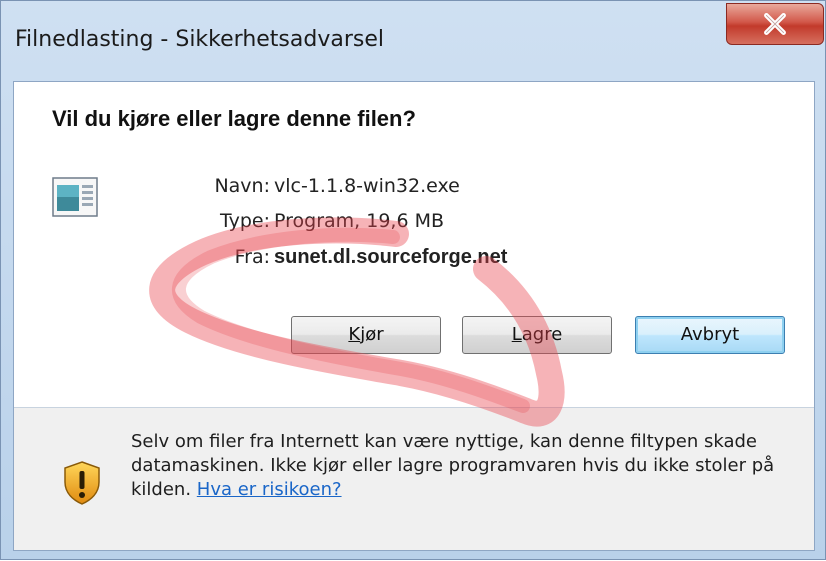 The image size is (826, 561). What do you see at coordinates (367, 186) in the screenshot?
I see `name-value: vlc-1.1.8-win32.exe` at bounding box center [367, 186].